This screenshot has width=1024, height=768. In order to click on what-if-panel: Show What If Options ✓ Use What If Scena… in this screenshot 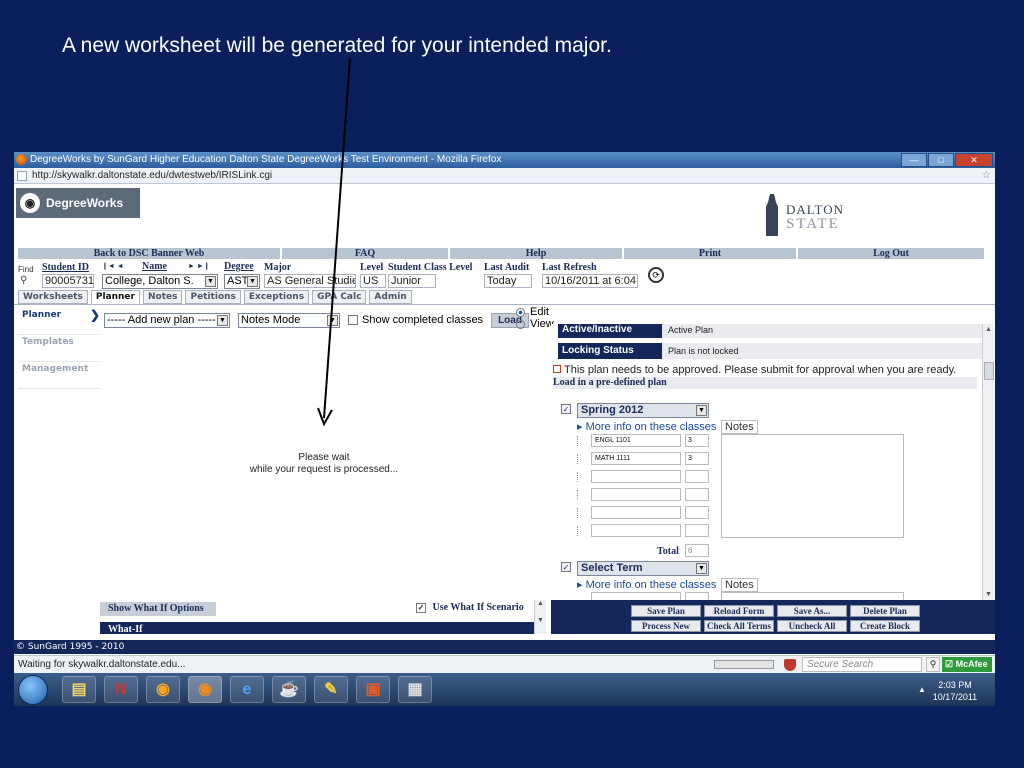, I will do `click(324, 617)`.